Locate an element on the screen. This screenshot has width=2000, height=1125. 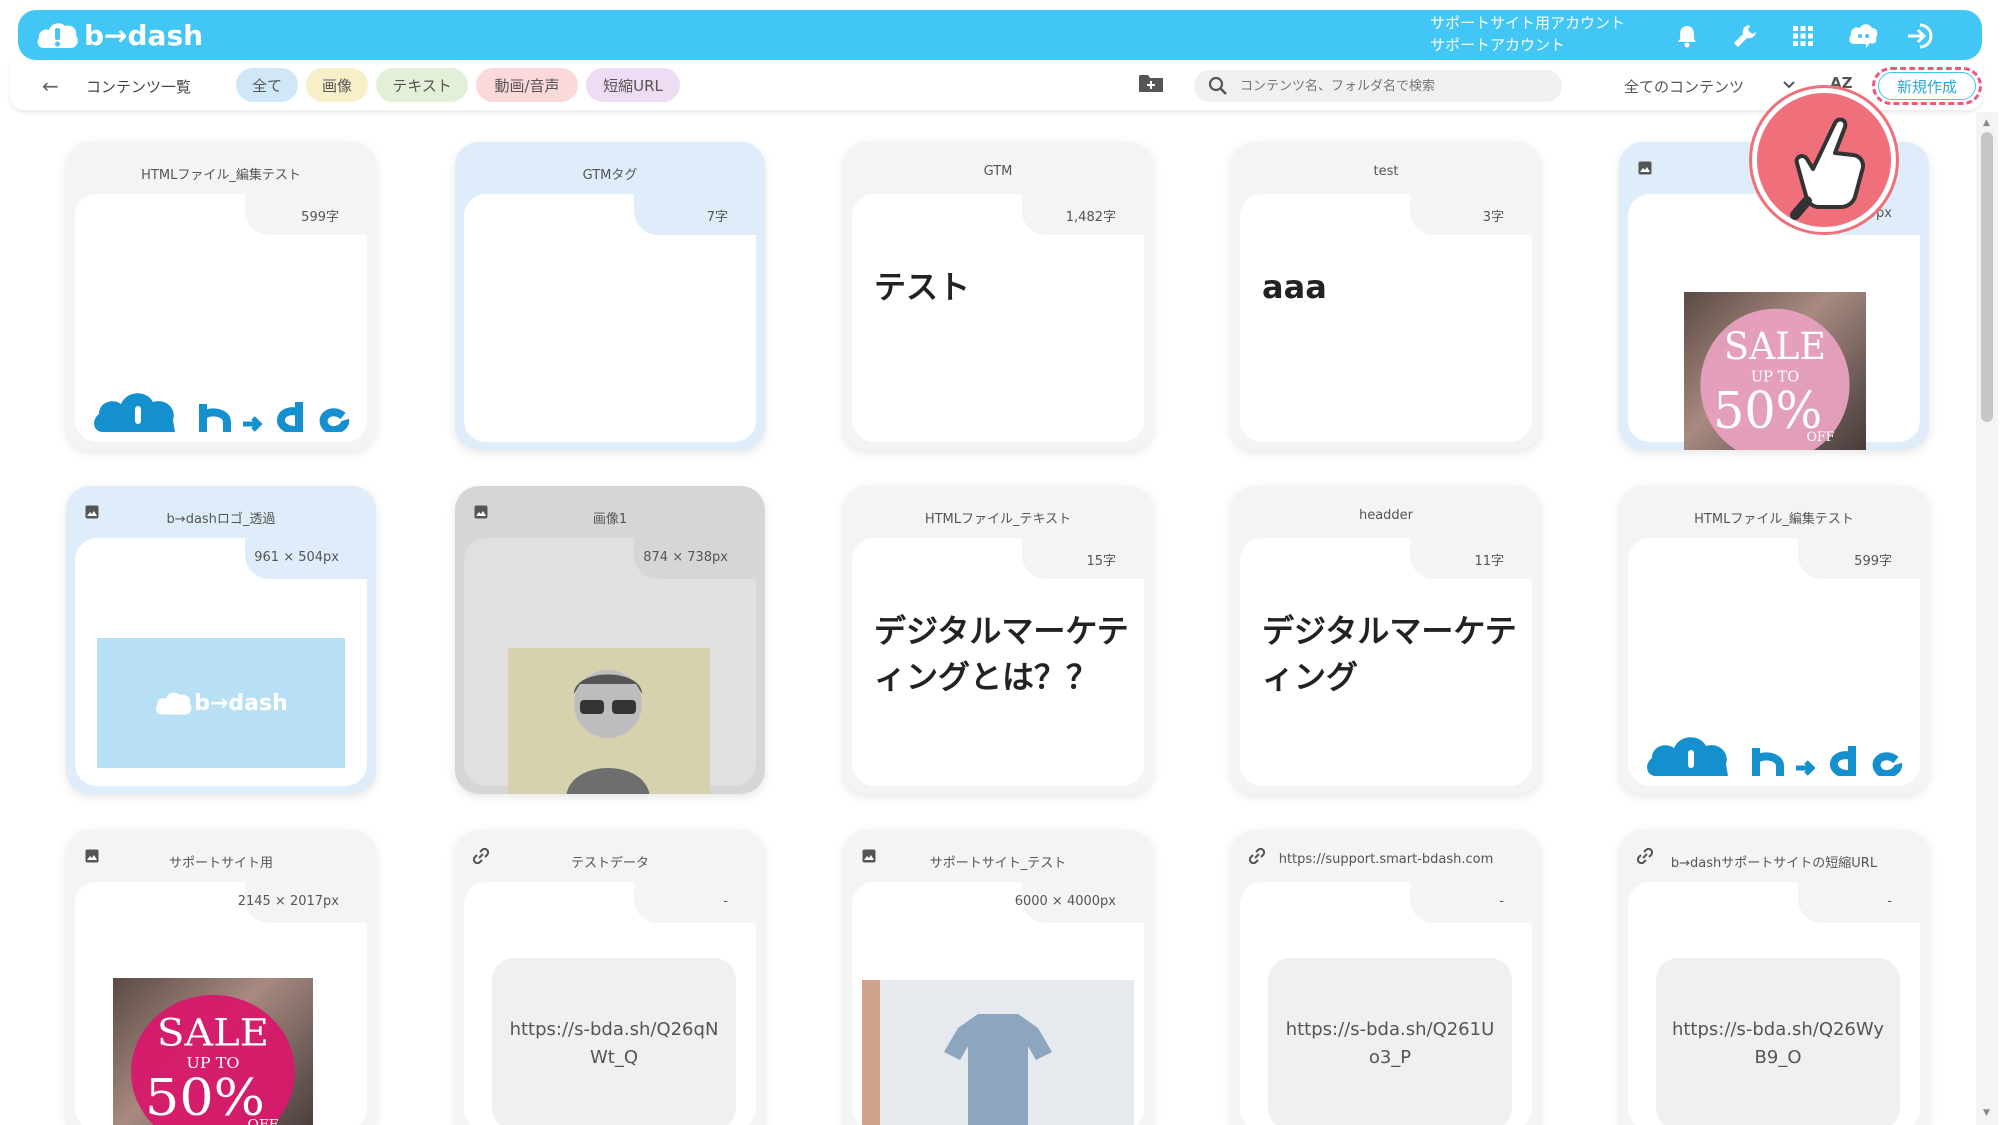
content-card: GTMタグ 7字 is located at coordinates (610, 296).